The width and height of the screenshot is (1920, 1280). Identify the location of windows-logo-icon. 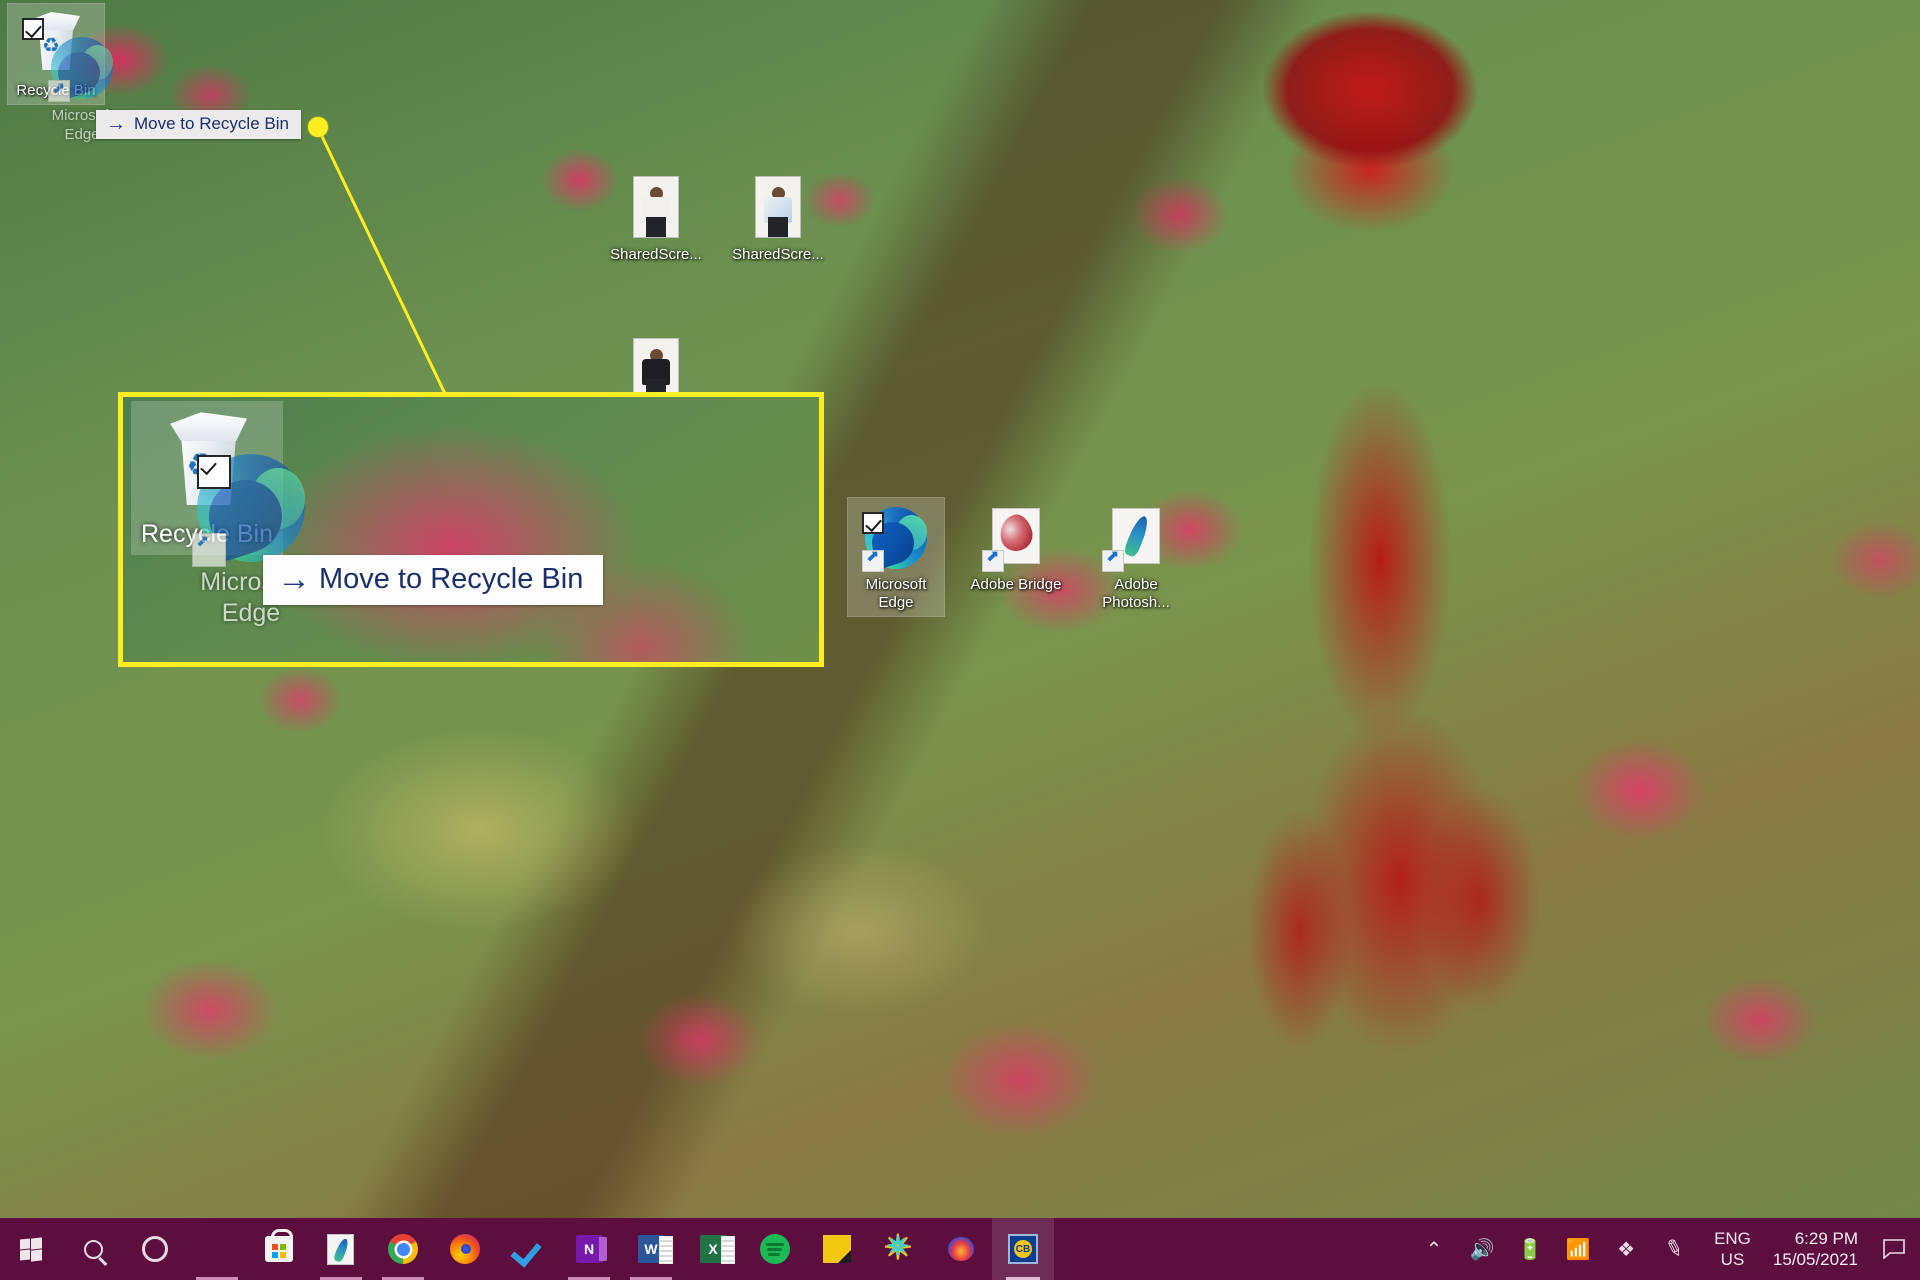
(31, 1249).